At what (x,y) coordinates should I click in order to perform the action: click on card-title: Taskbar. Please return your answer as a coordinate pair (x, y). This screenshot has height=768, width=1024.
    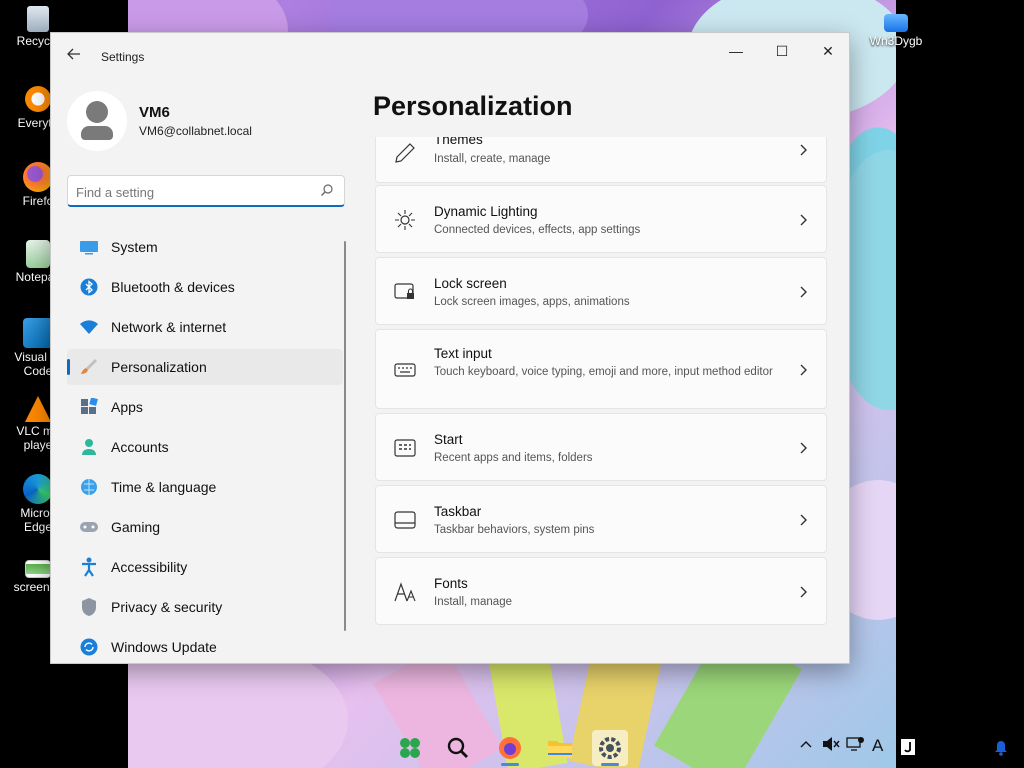
    Looking at the image, I should click on (458, 511).